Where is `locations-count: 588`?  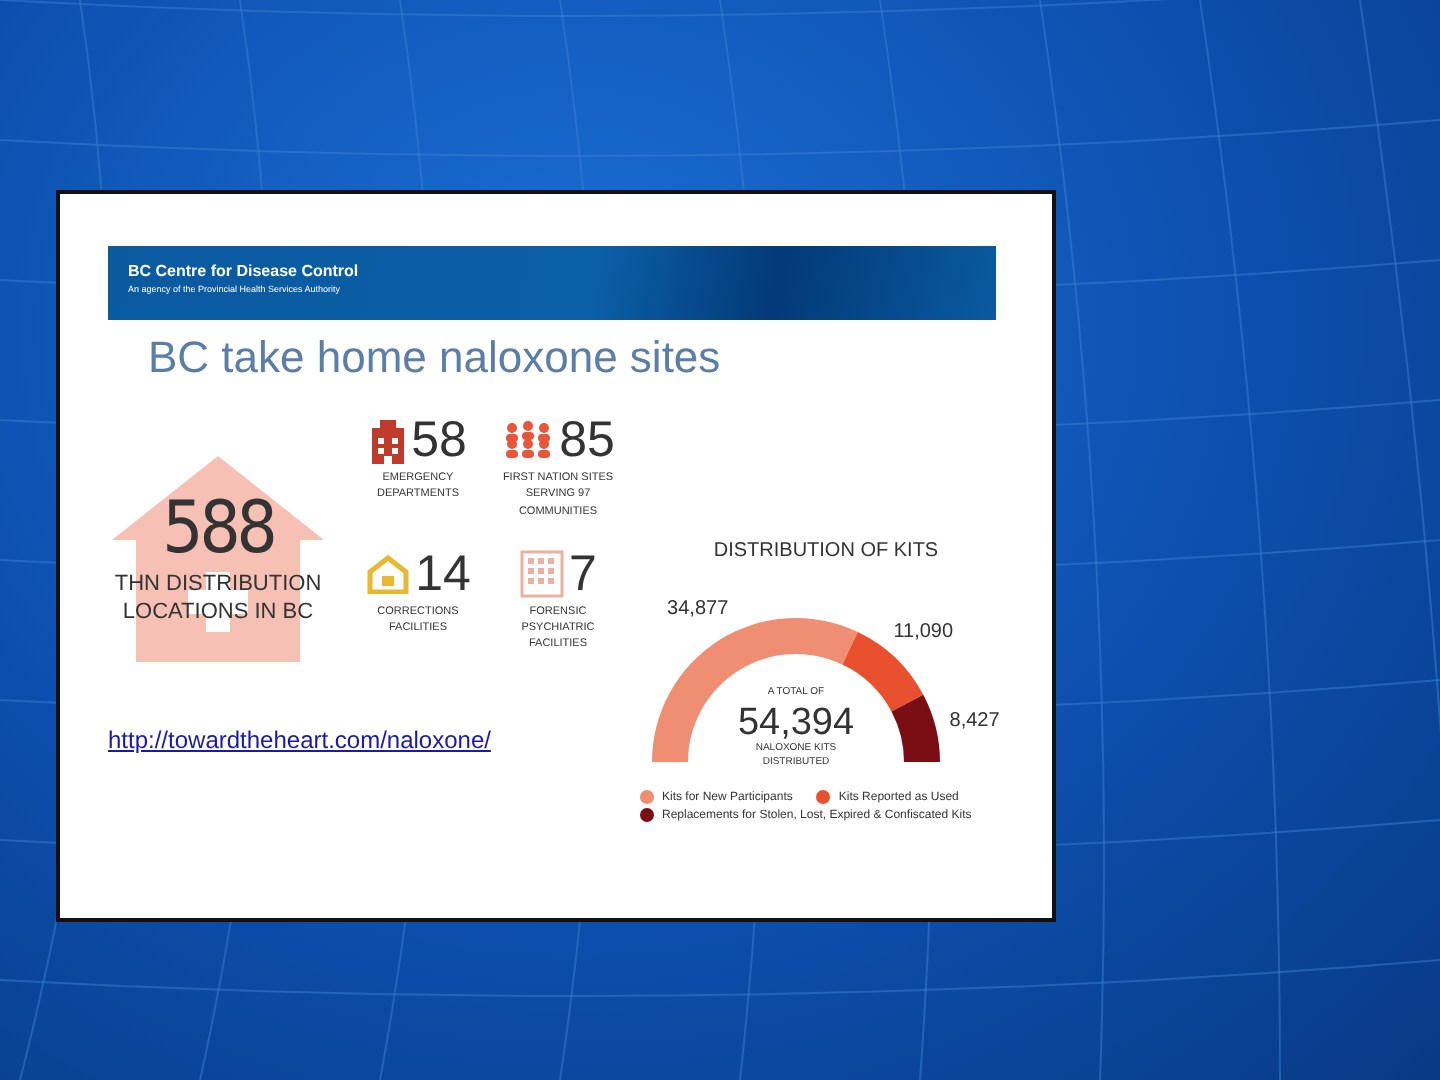 locations-count: 588 is located at coordinates (218, 528).